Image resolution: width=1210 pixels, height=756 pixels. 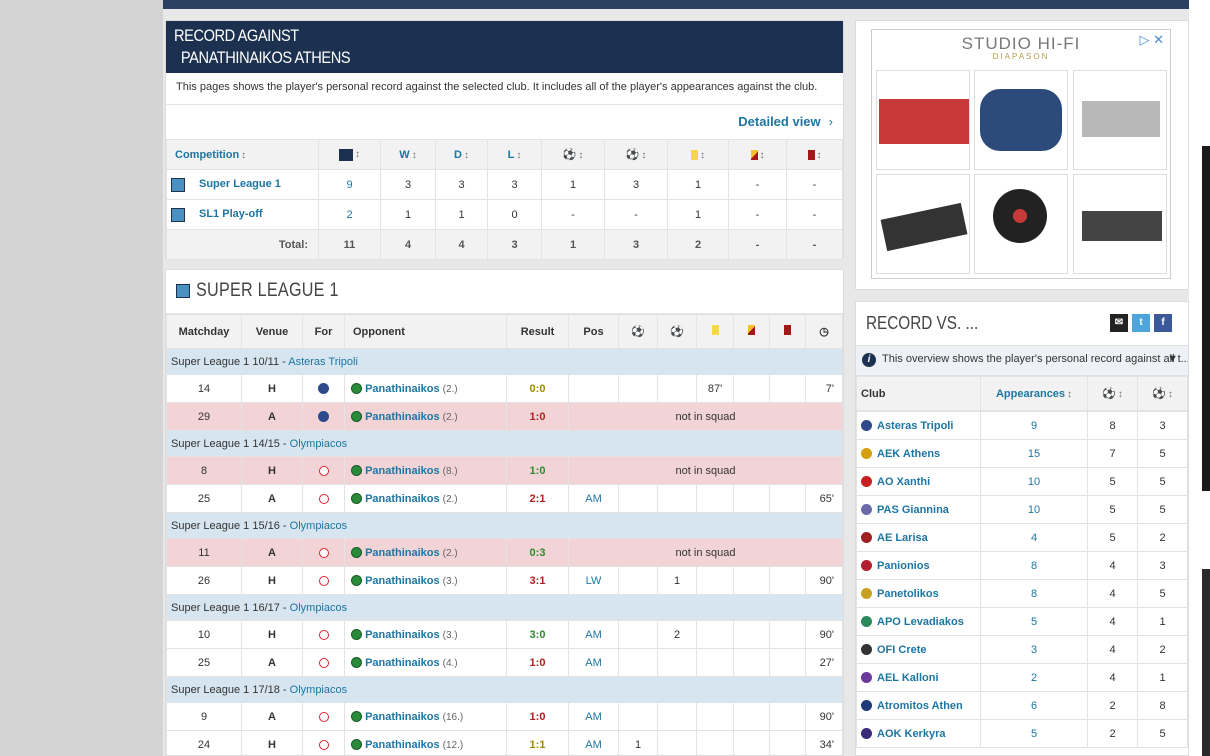 What do you see at coordinates (504, 122) in the screenshot?
I see `detailed-view-link: Detailed view ›` at bounding box center [504, 122].